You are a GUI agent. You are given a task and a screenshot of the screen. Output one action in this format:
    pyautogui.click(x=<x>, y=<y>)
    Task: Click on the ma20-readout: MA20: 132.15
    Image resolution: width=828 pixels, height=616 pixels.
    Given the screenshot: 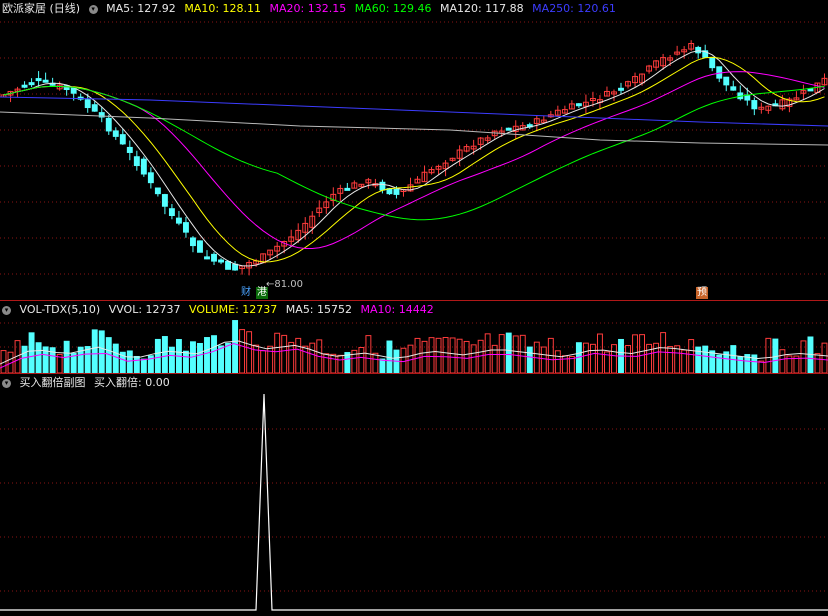 What is the action you would take?
    pyautogui.click(x=308, y=8)
    